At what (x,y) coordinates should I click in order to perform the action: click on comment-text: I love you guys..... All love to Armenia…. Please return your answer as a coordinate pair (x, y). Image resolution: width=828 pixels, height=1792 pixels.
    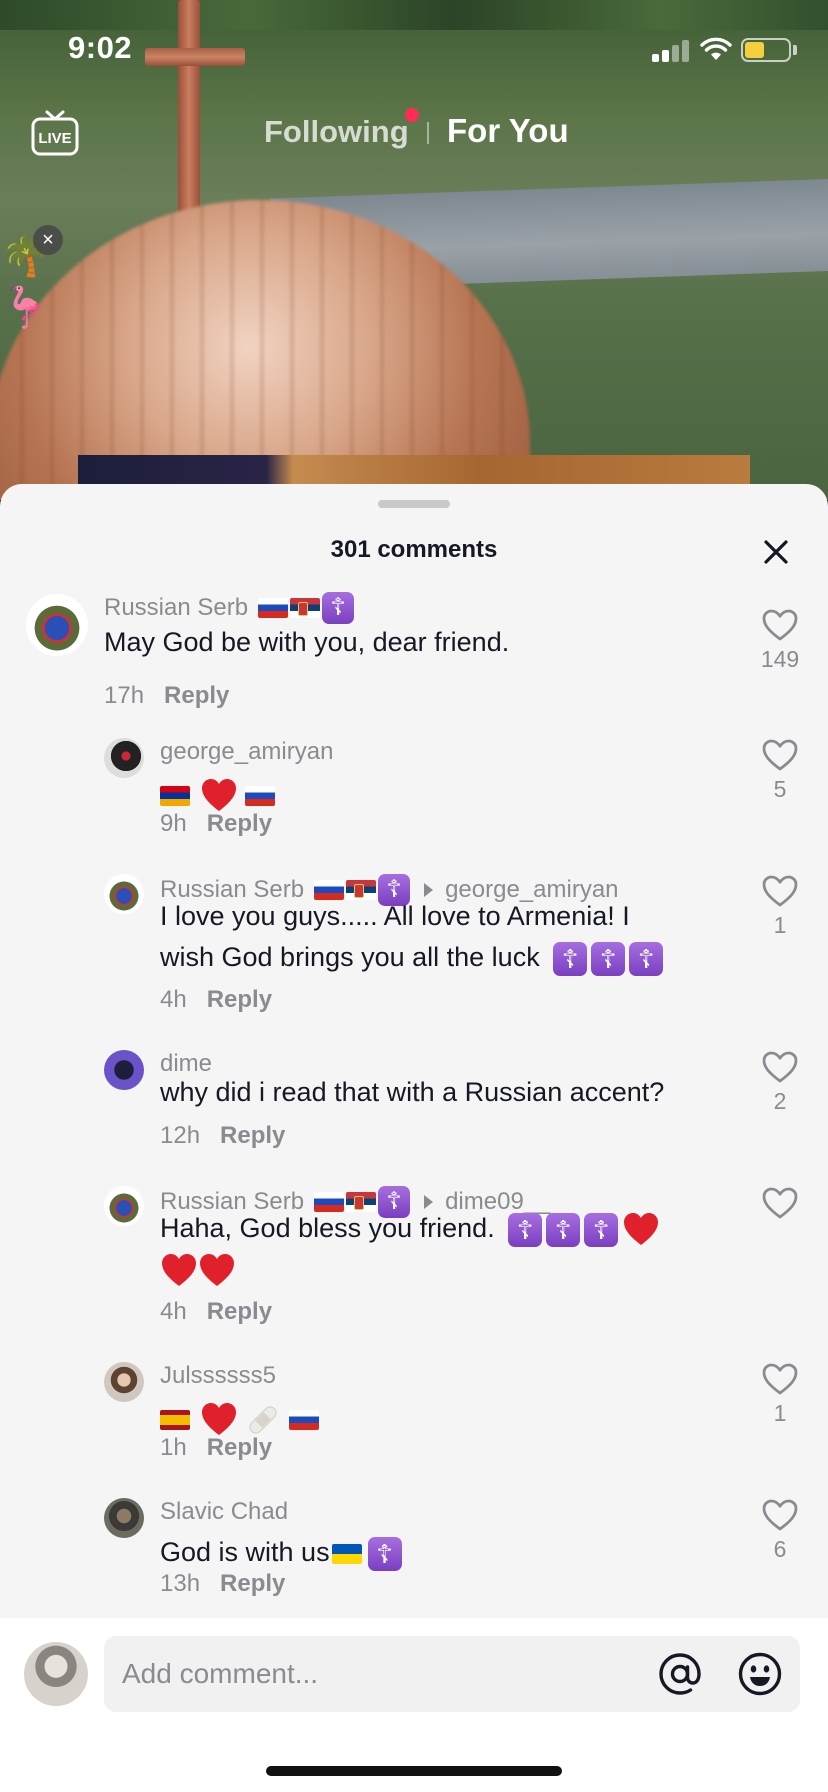
    Looking at the image, I should click on (413, 937).